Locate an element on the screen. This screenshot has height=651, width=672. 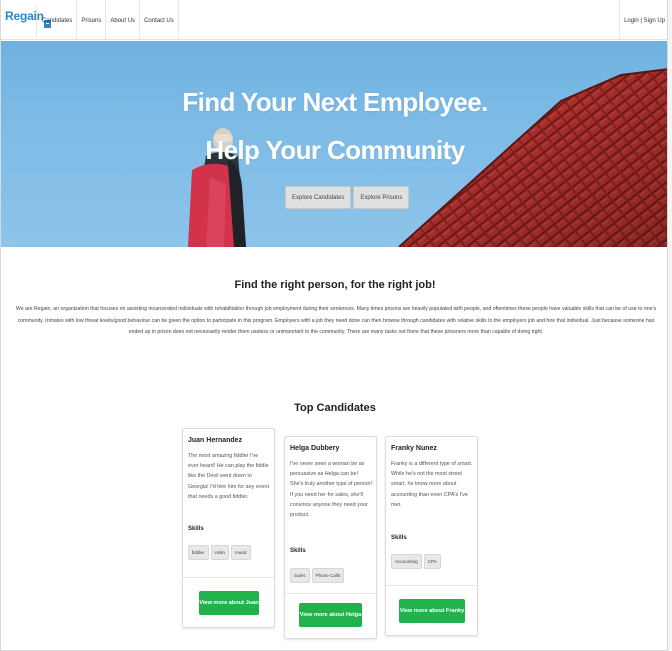
hero-title-line2: Help Your Community is located at coordinates (335, 150).